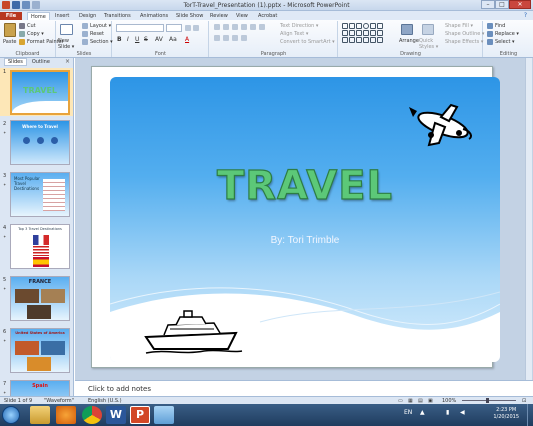  Describe the element at coordinates (36, 388) in the screenshot. I see `slide-thumbnail-7: 7 ✦ Spain` at that location.